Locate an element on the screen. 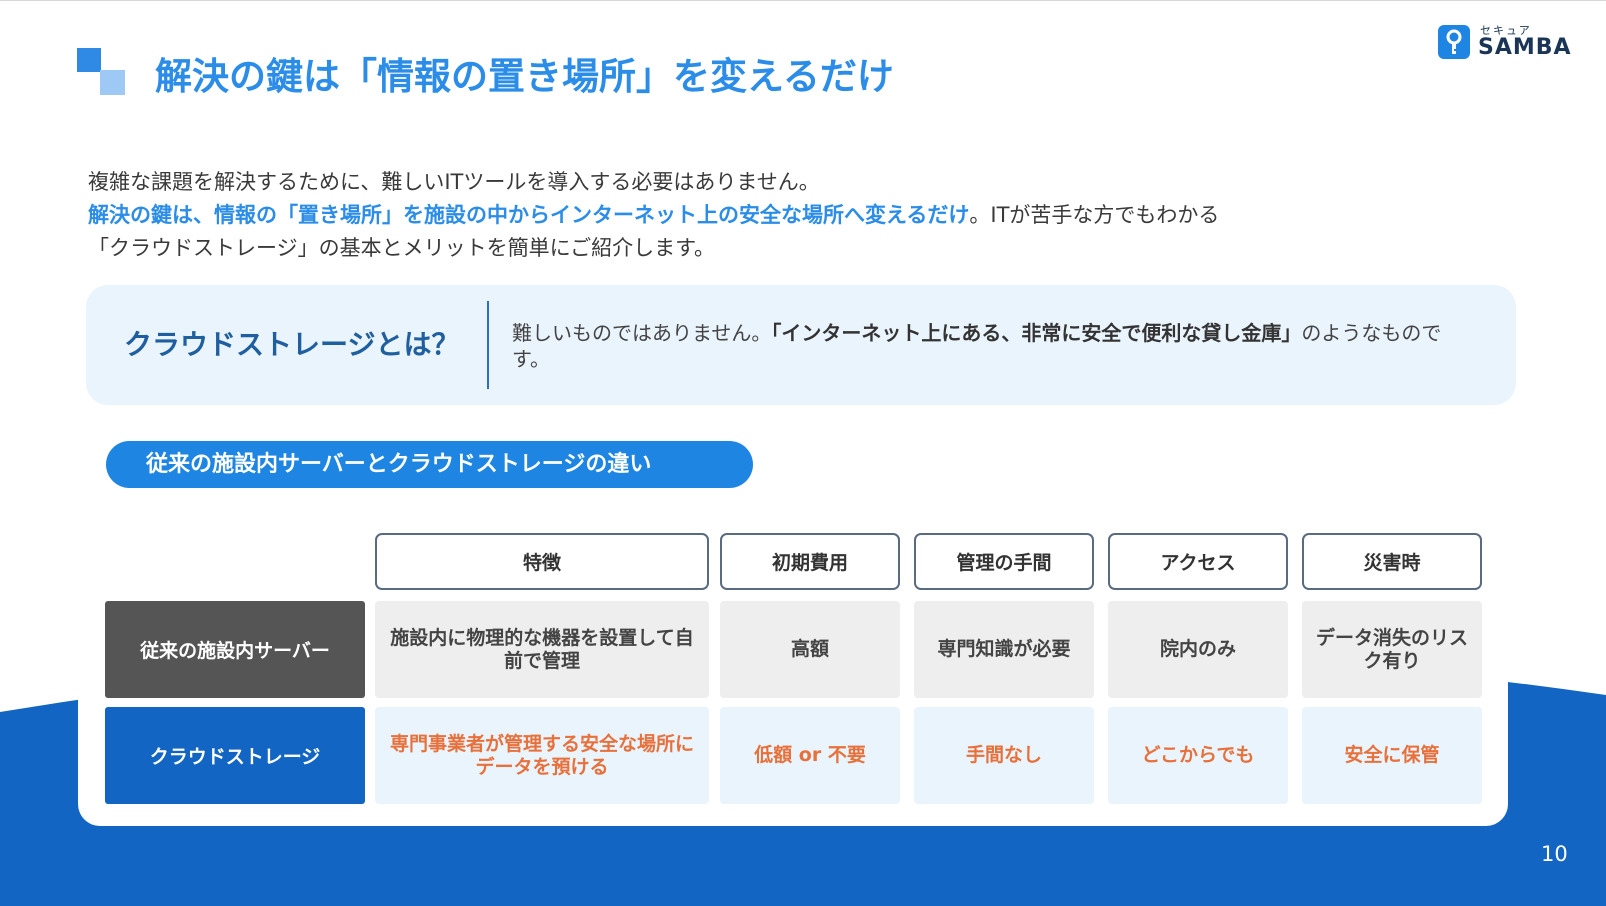  table-cell: どこからでも is located at coordinates (1198, 755).